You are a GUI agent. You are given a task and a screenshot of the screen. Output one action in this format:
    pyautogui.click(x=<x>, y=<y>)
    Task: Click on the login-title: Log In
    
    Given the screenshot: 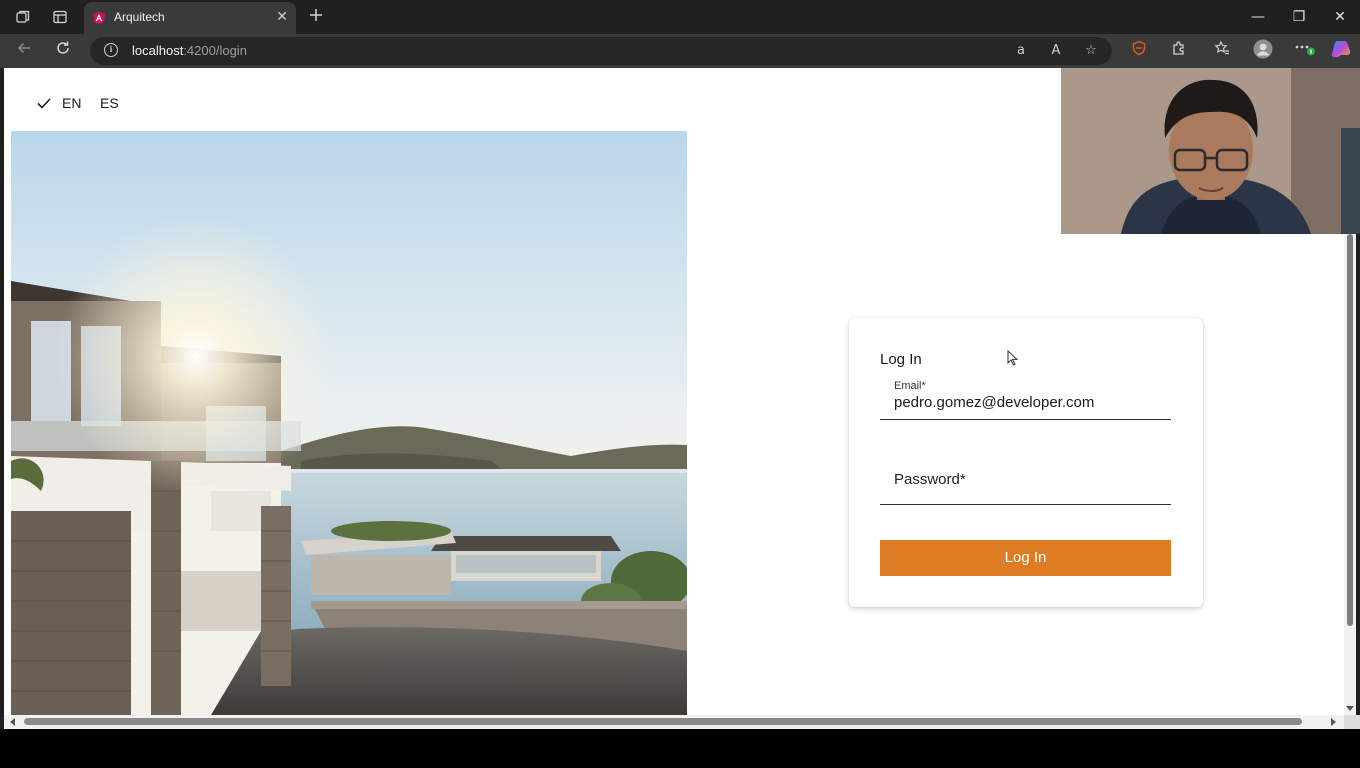 What is the action you would take?
    pyautogui.click(x=901, y=359)
    